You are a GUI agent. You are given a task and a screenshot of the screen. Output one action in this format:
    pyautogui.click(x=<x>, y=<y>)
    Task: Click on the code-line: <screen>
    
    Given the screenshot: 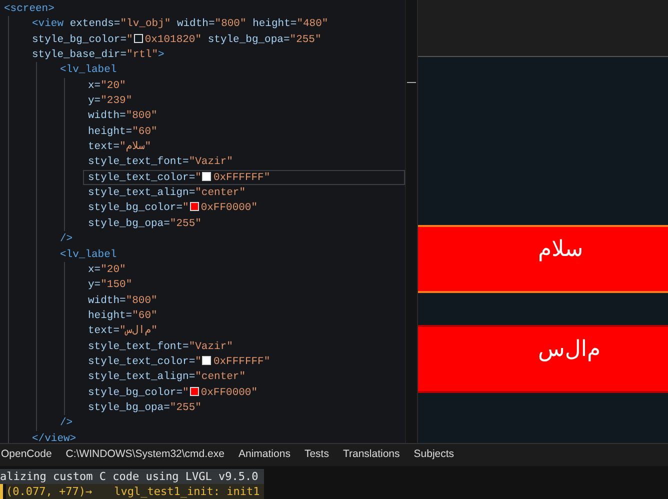 What is the action you would take?
    pyautogui.click(x=29, y=9)
    